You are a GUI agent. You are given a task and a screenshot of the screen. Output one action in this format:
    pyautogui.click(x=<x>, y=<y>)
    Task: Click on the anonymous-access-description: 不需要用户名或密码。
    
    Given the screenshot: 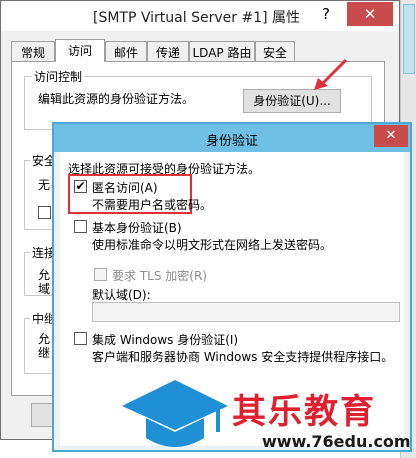 What is the action you would take?
    pyautogui.click(x=152, y=205)
    